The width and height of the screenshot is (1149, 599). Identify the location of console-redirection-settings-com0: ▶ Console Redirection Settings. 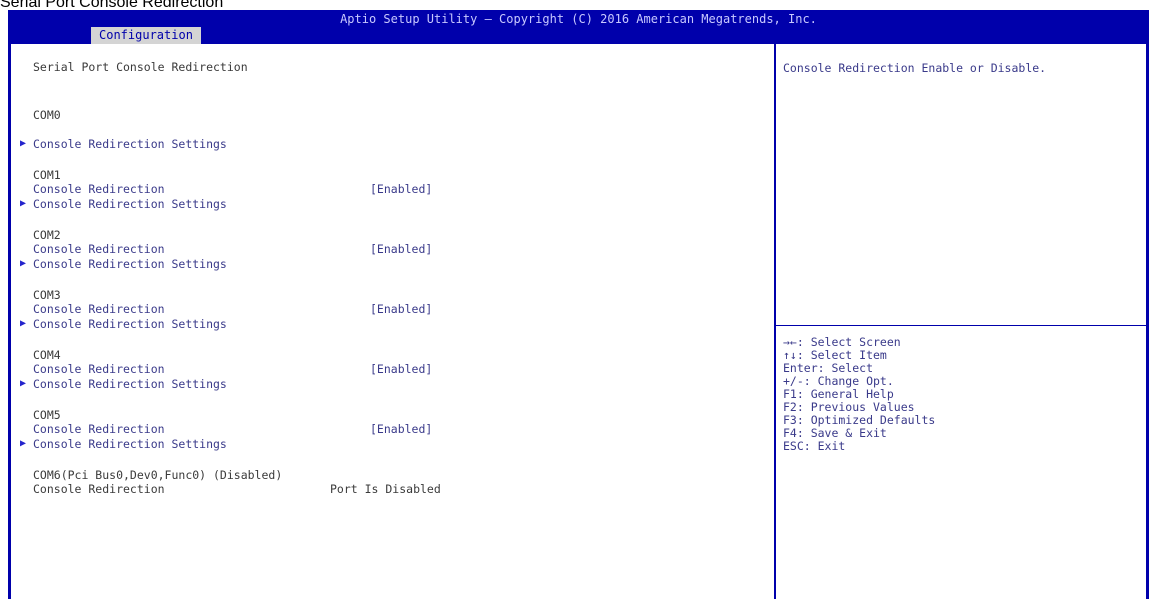
(123, 144).